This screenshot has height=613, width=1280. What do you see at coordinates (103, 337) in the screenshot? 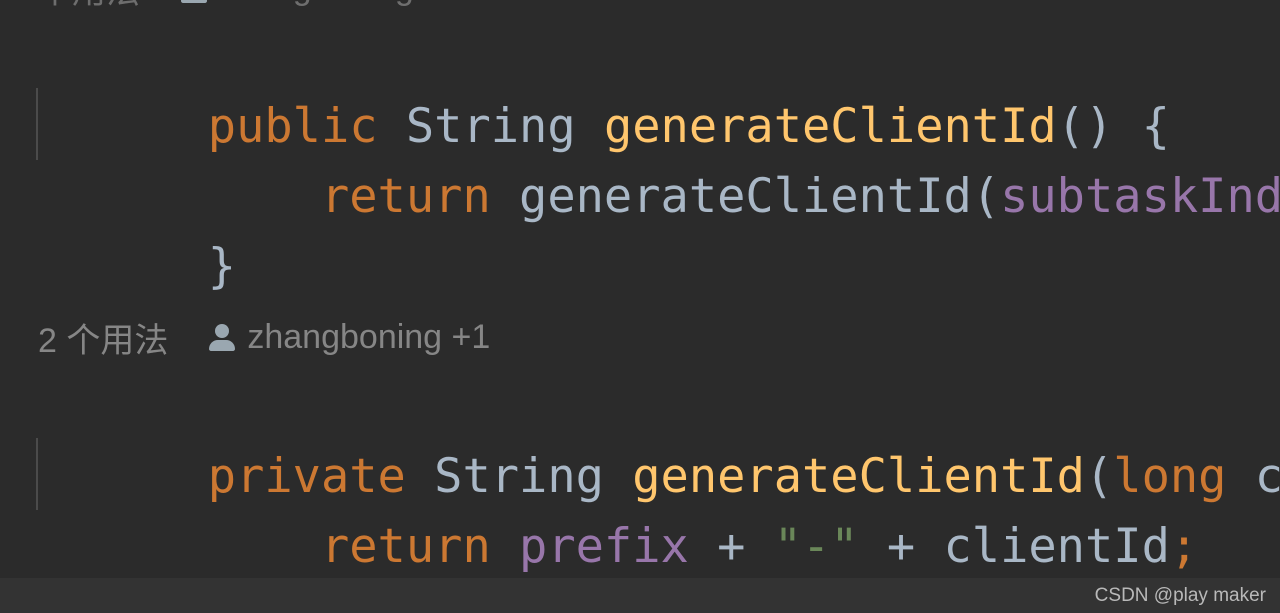
I see `code-vision-usages-label: 2 个用法` at bounding box center [103, 337].